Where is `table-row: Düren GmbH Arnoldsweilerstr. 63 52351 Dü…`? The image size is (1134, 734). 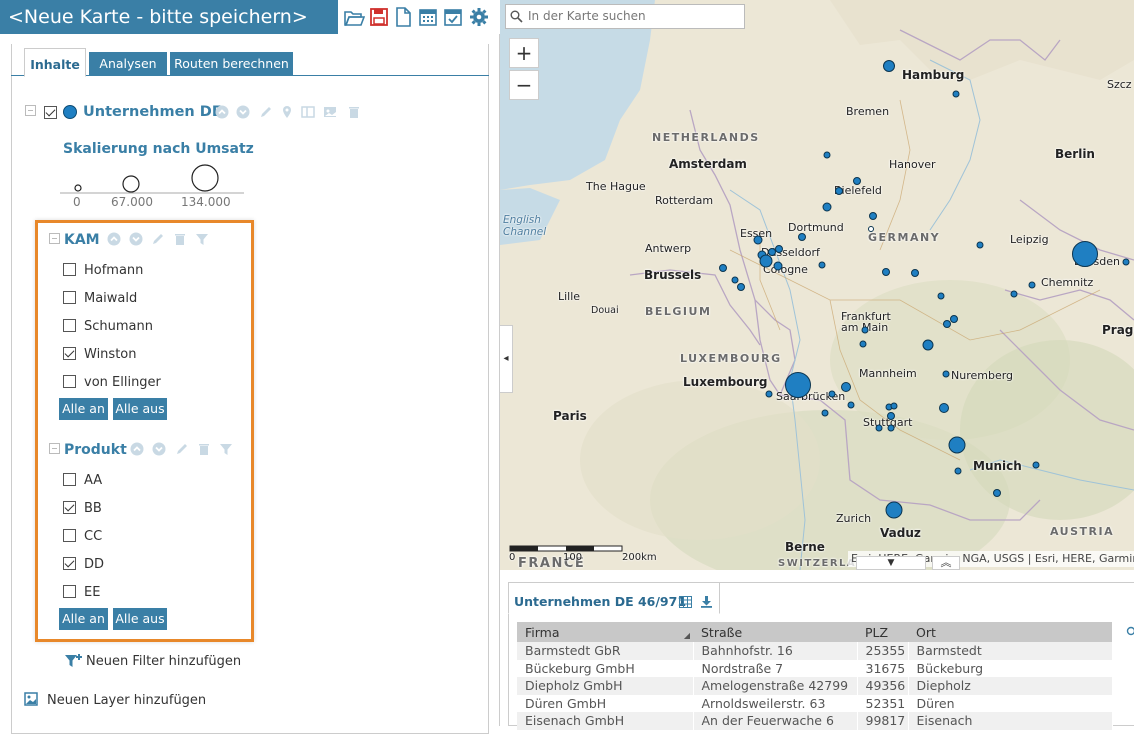
table-row: Düren GmbH Arnoldsweilerstr. 63 52351 Dü… is located at coordinates (814, 704).